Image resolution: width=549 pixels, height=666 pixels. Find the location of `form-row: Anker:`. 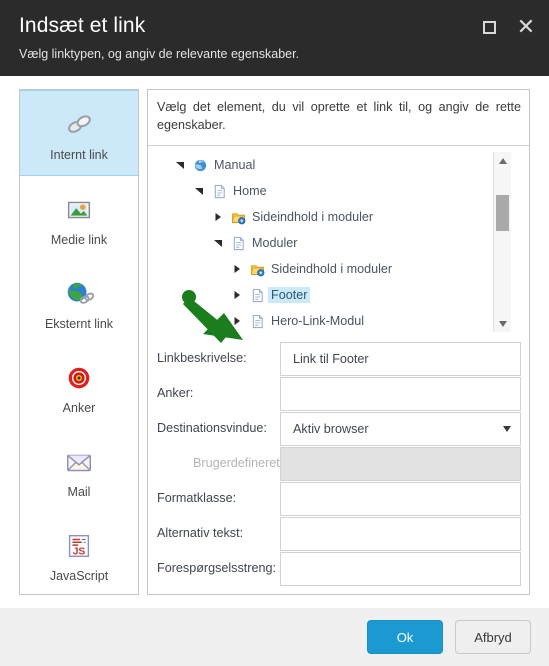

form-row: Anker: is located at coordinates (339, 394).